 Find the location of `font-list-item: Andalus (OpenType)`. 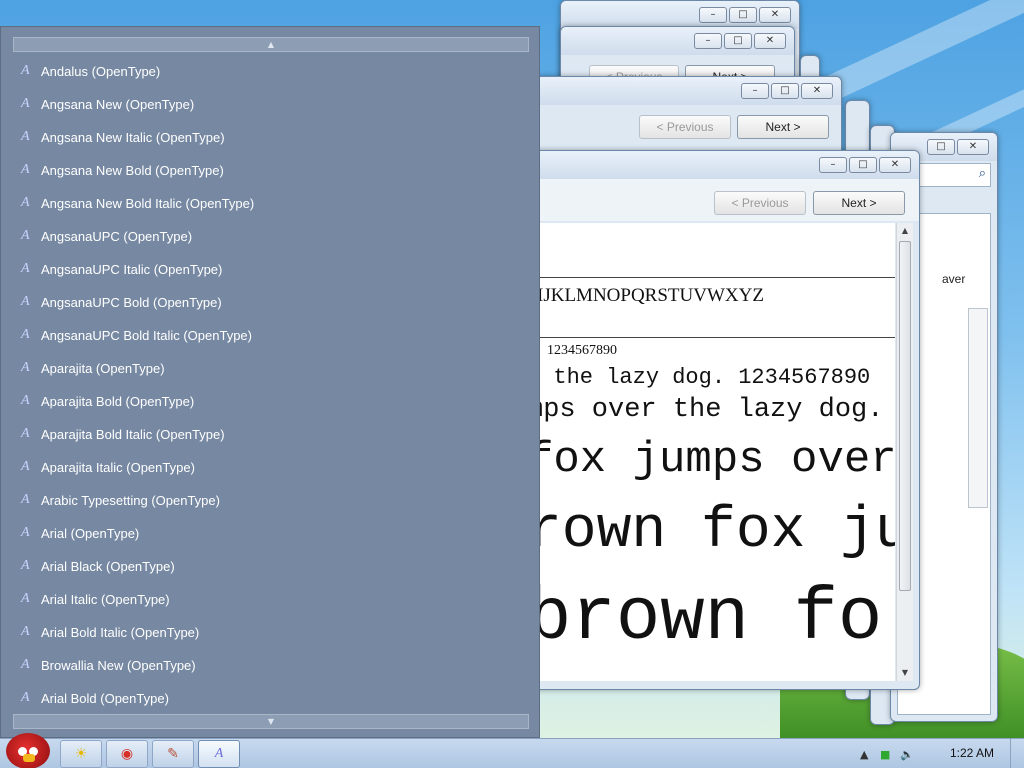

font-list-item: Andalus (OpenType) is located at coordinates (269, 71).